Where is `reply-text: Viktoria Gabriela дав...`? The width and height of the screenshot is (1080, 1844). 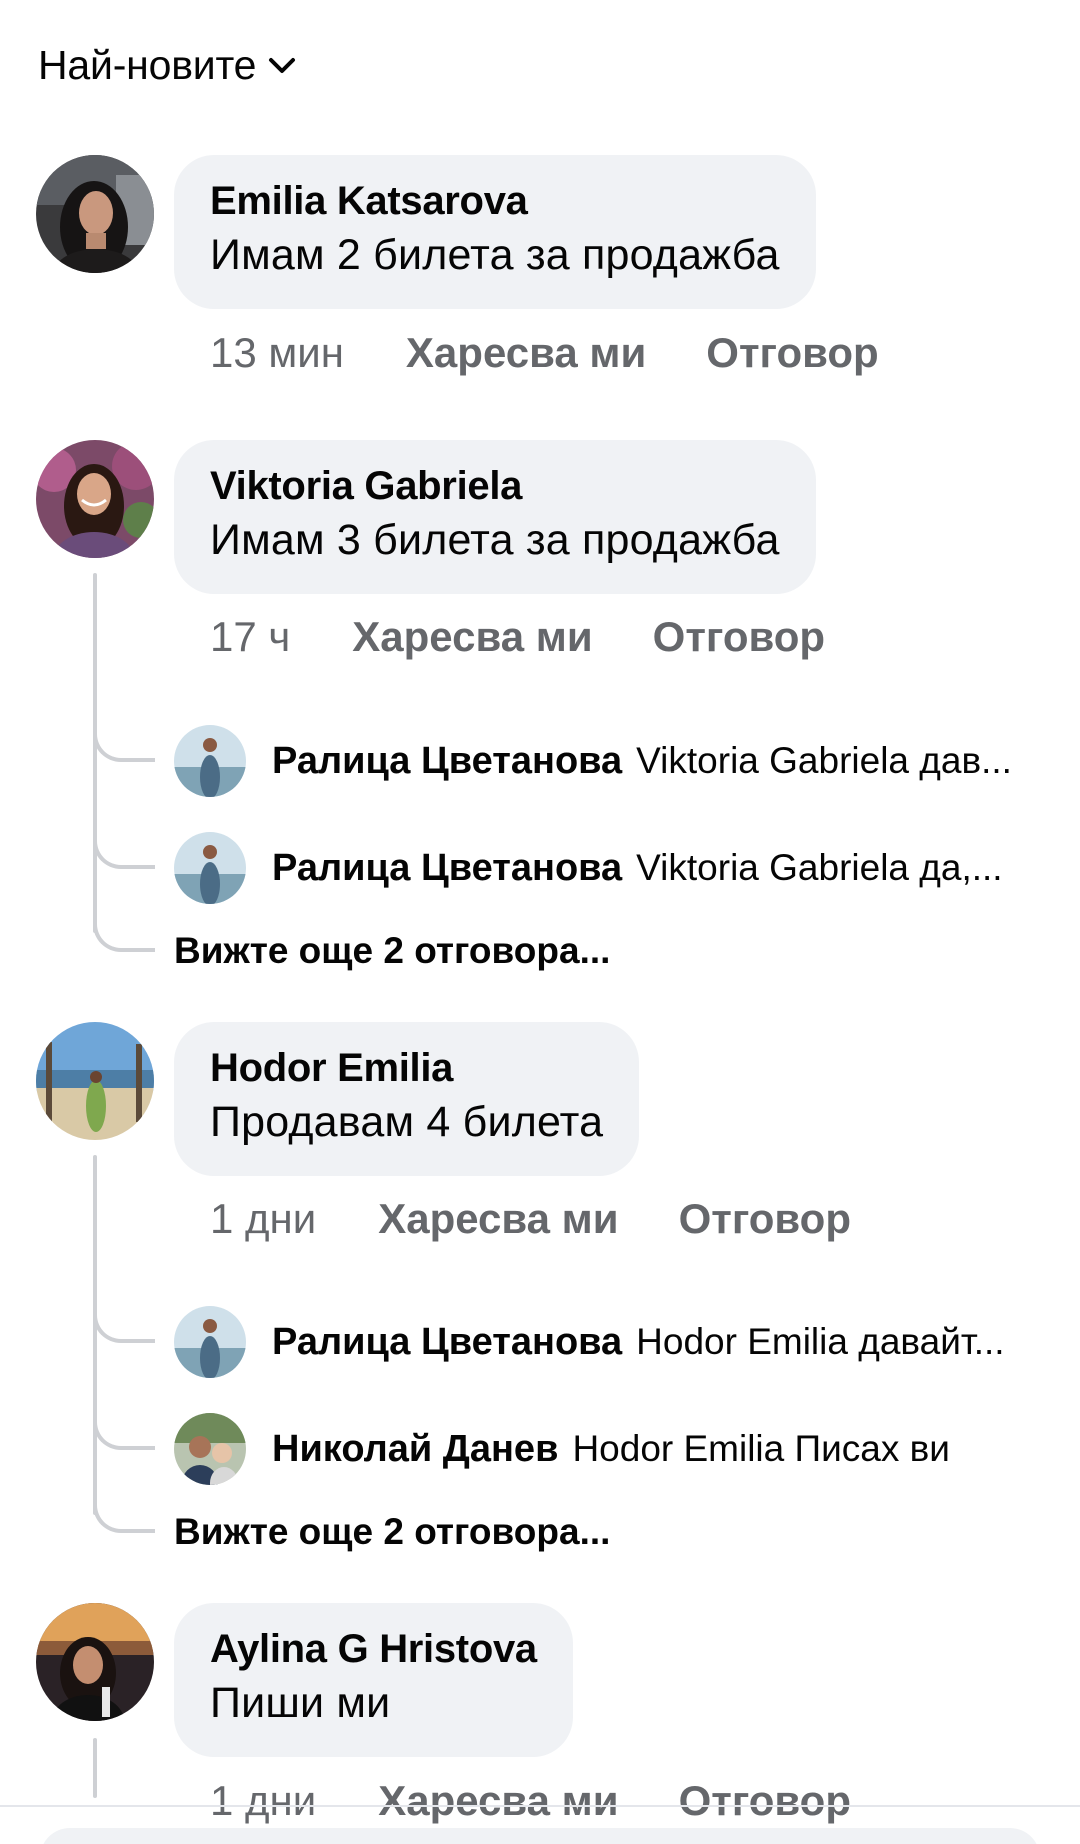
reply-text: Viktoria Gabriela дав... is located at coordinates (824, 760).